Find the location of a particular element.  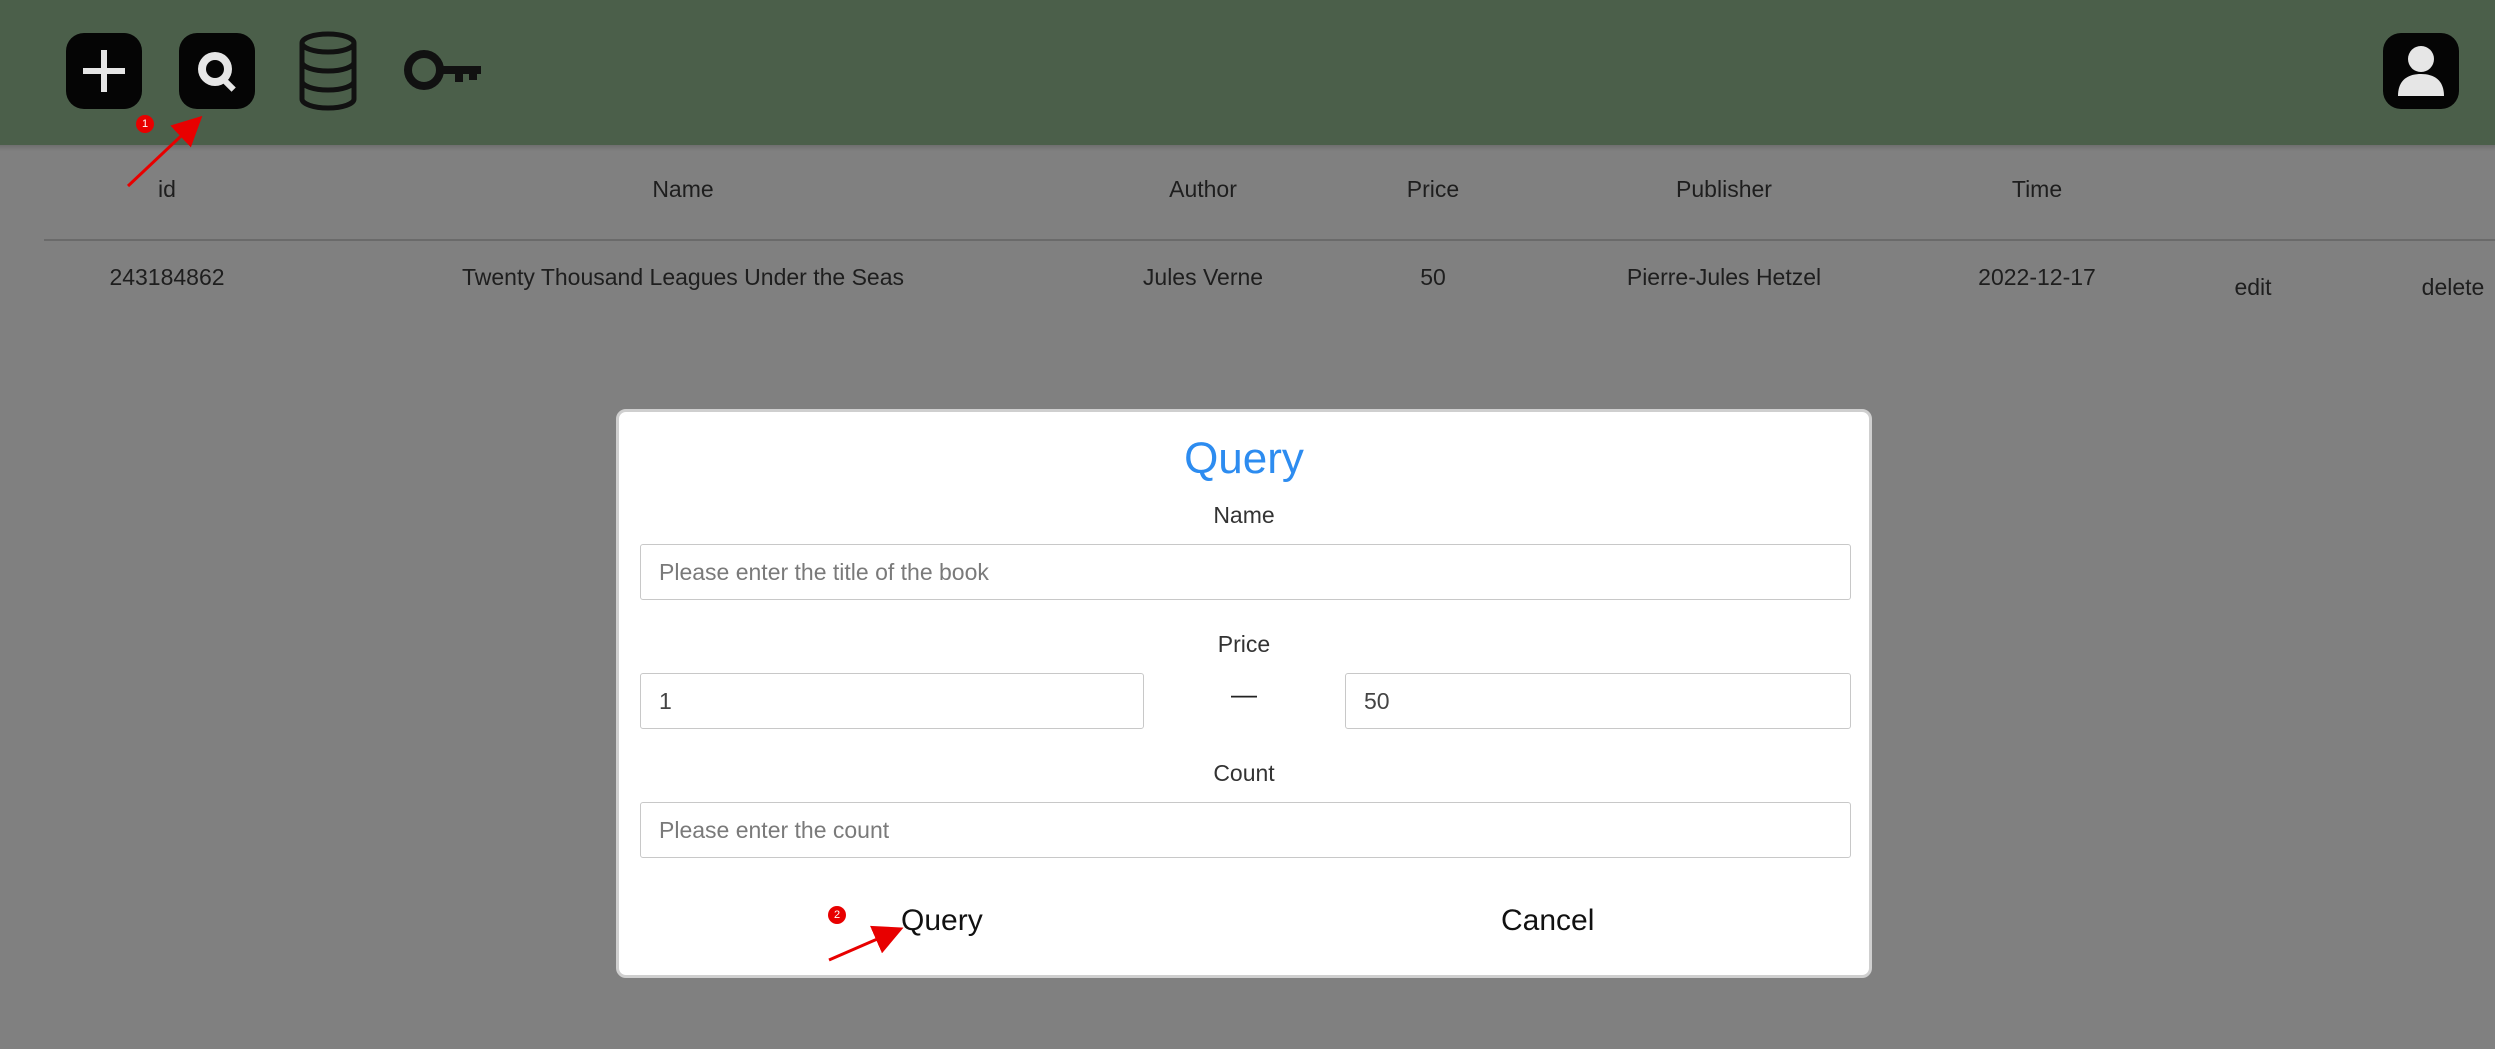

edit-link: edit is located at coordinates (2252, 287).